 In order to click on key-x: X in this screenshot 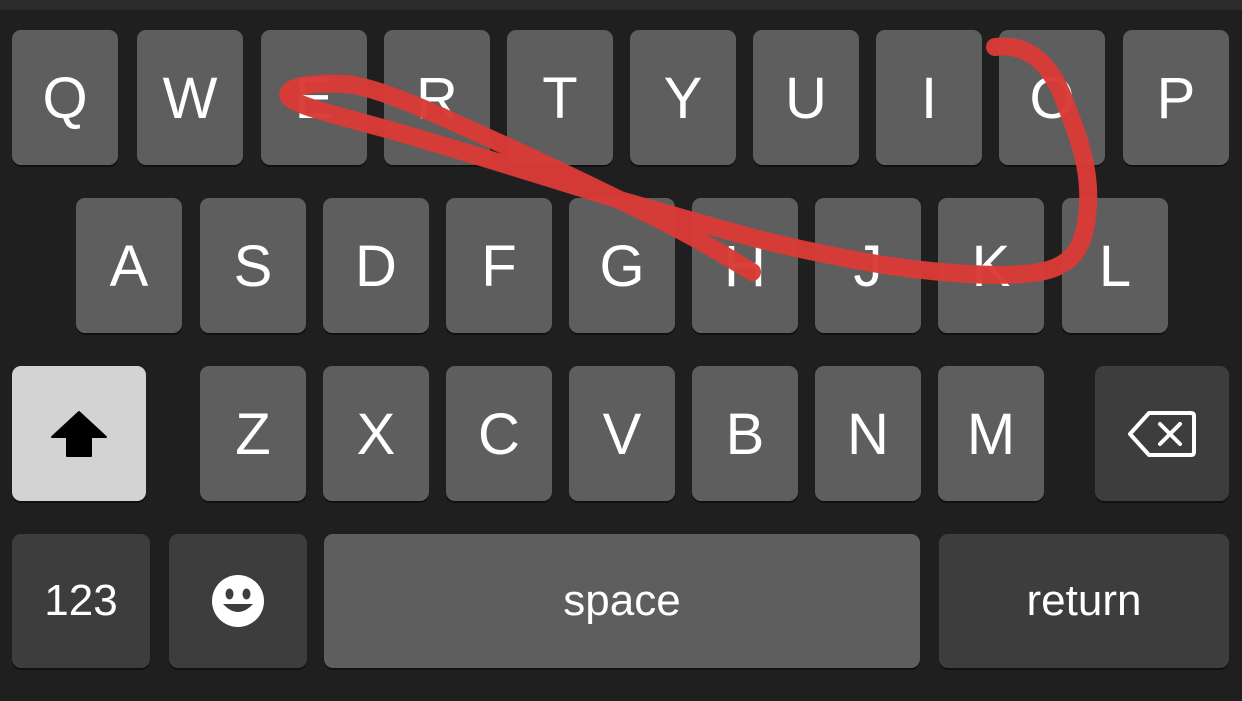, I will do `click(376, 433)`.